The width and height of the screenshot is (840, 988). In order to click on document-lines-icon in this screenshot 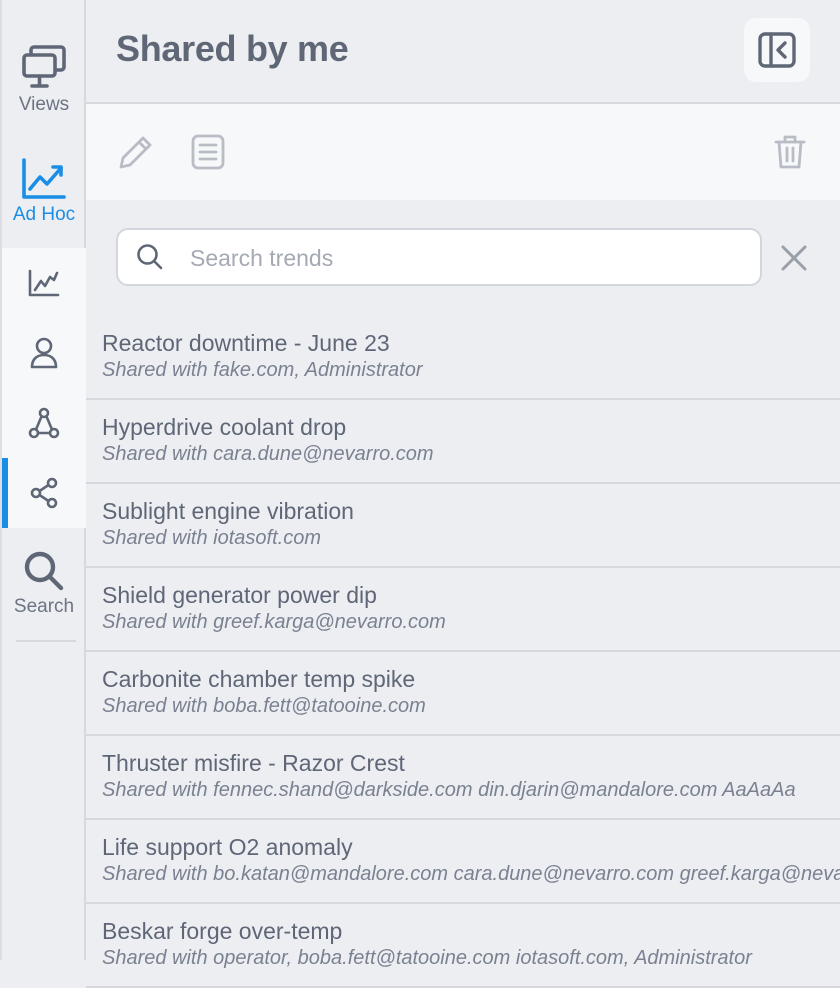, I will do `click(208, 152)`.